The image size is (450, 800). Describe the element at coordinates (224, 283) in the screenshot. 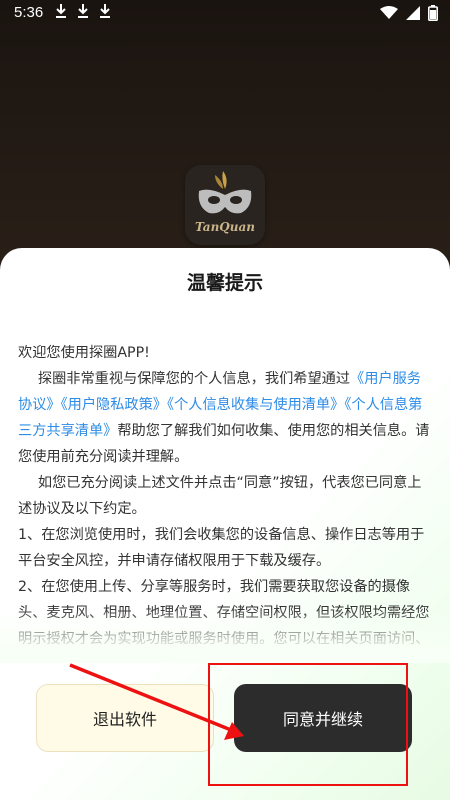

I see `dialog-title: 温馨提示` at that location.